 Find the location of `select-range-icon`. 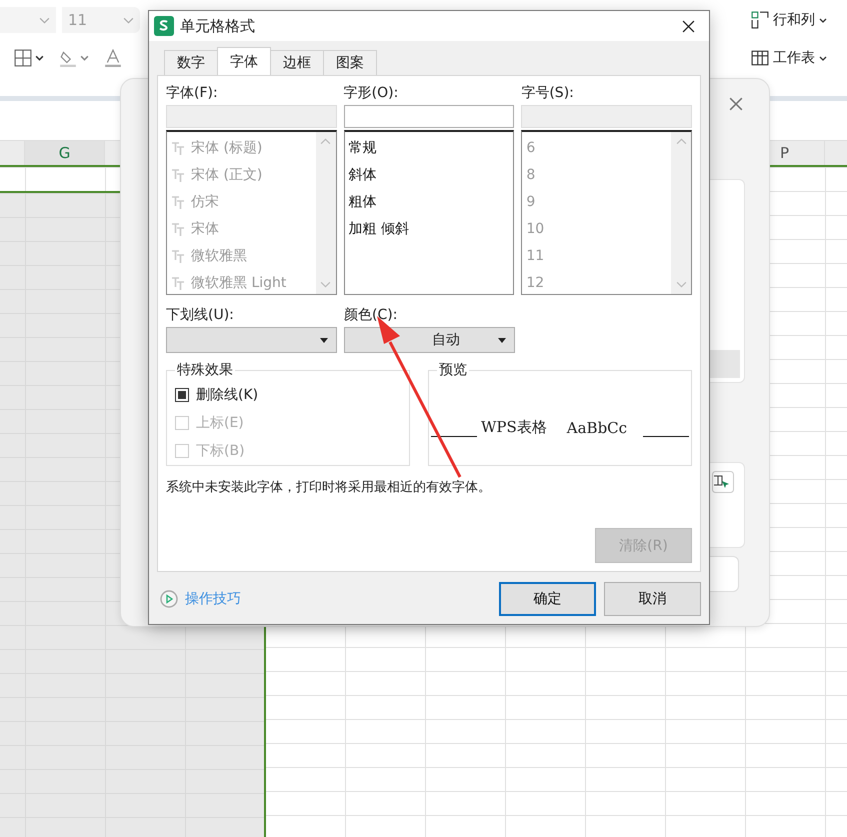

select-range-icon is located at coordinates (723, 482).